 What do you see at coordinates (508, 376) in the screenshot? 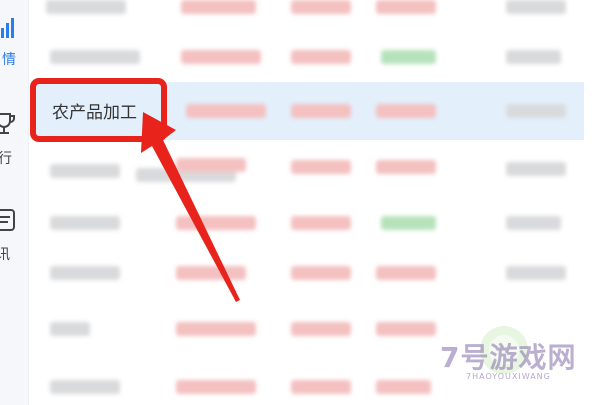
I see `watermark-subtitle: 7HAOYOUXIWANG` at bounding box center [508, 376].